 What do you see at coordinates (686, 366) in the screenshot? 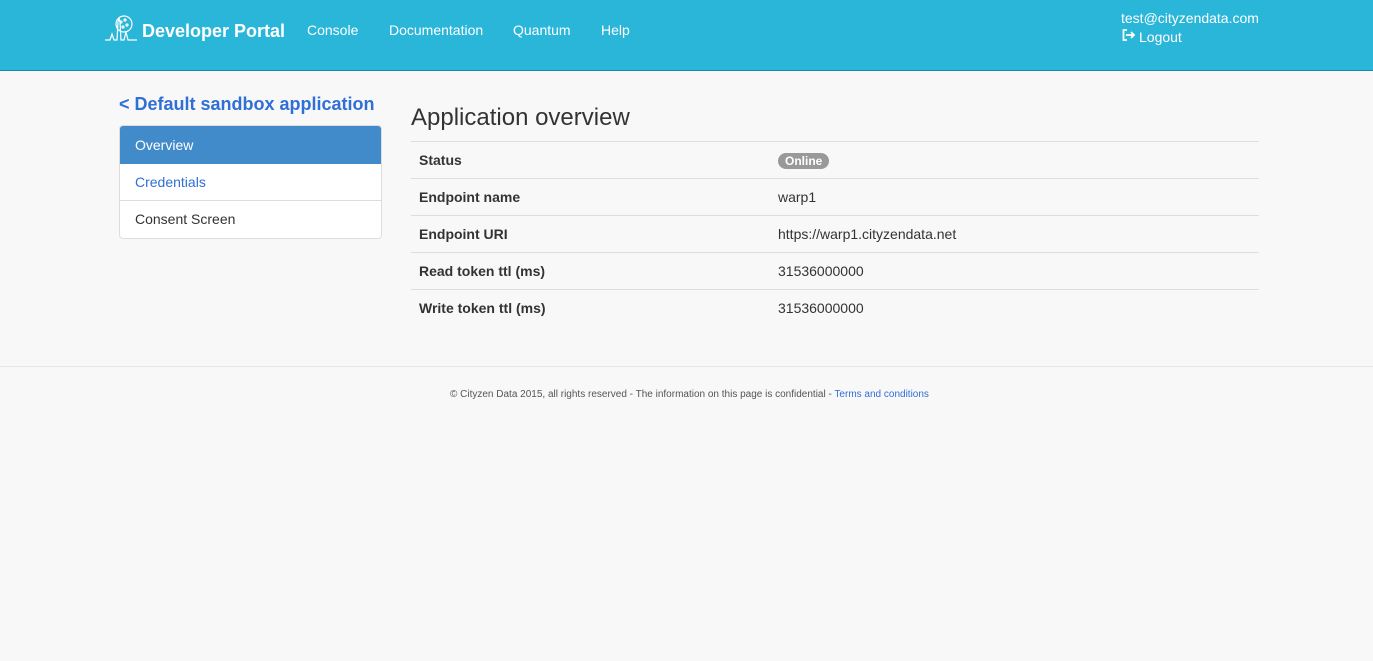
I see `footer-divider` at bounding box center [686, 366].